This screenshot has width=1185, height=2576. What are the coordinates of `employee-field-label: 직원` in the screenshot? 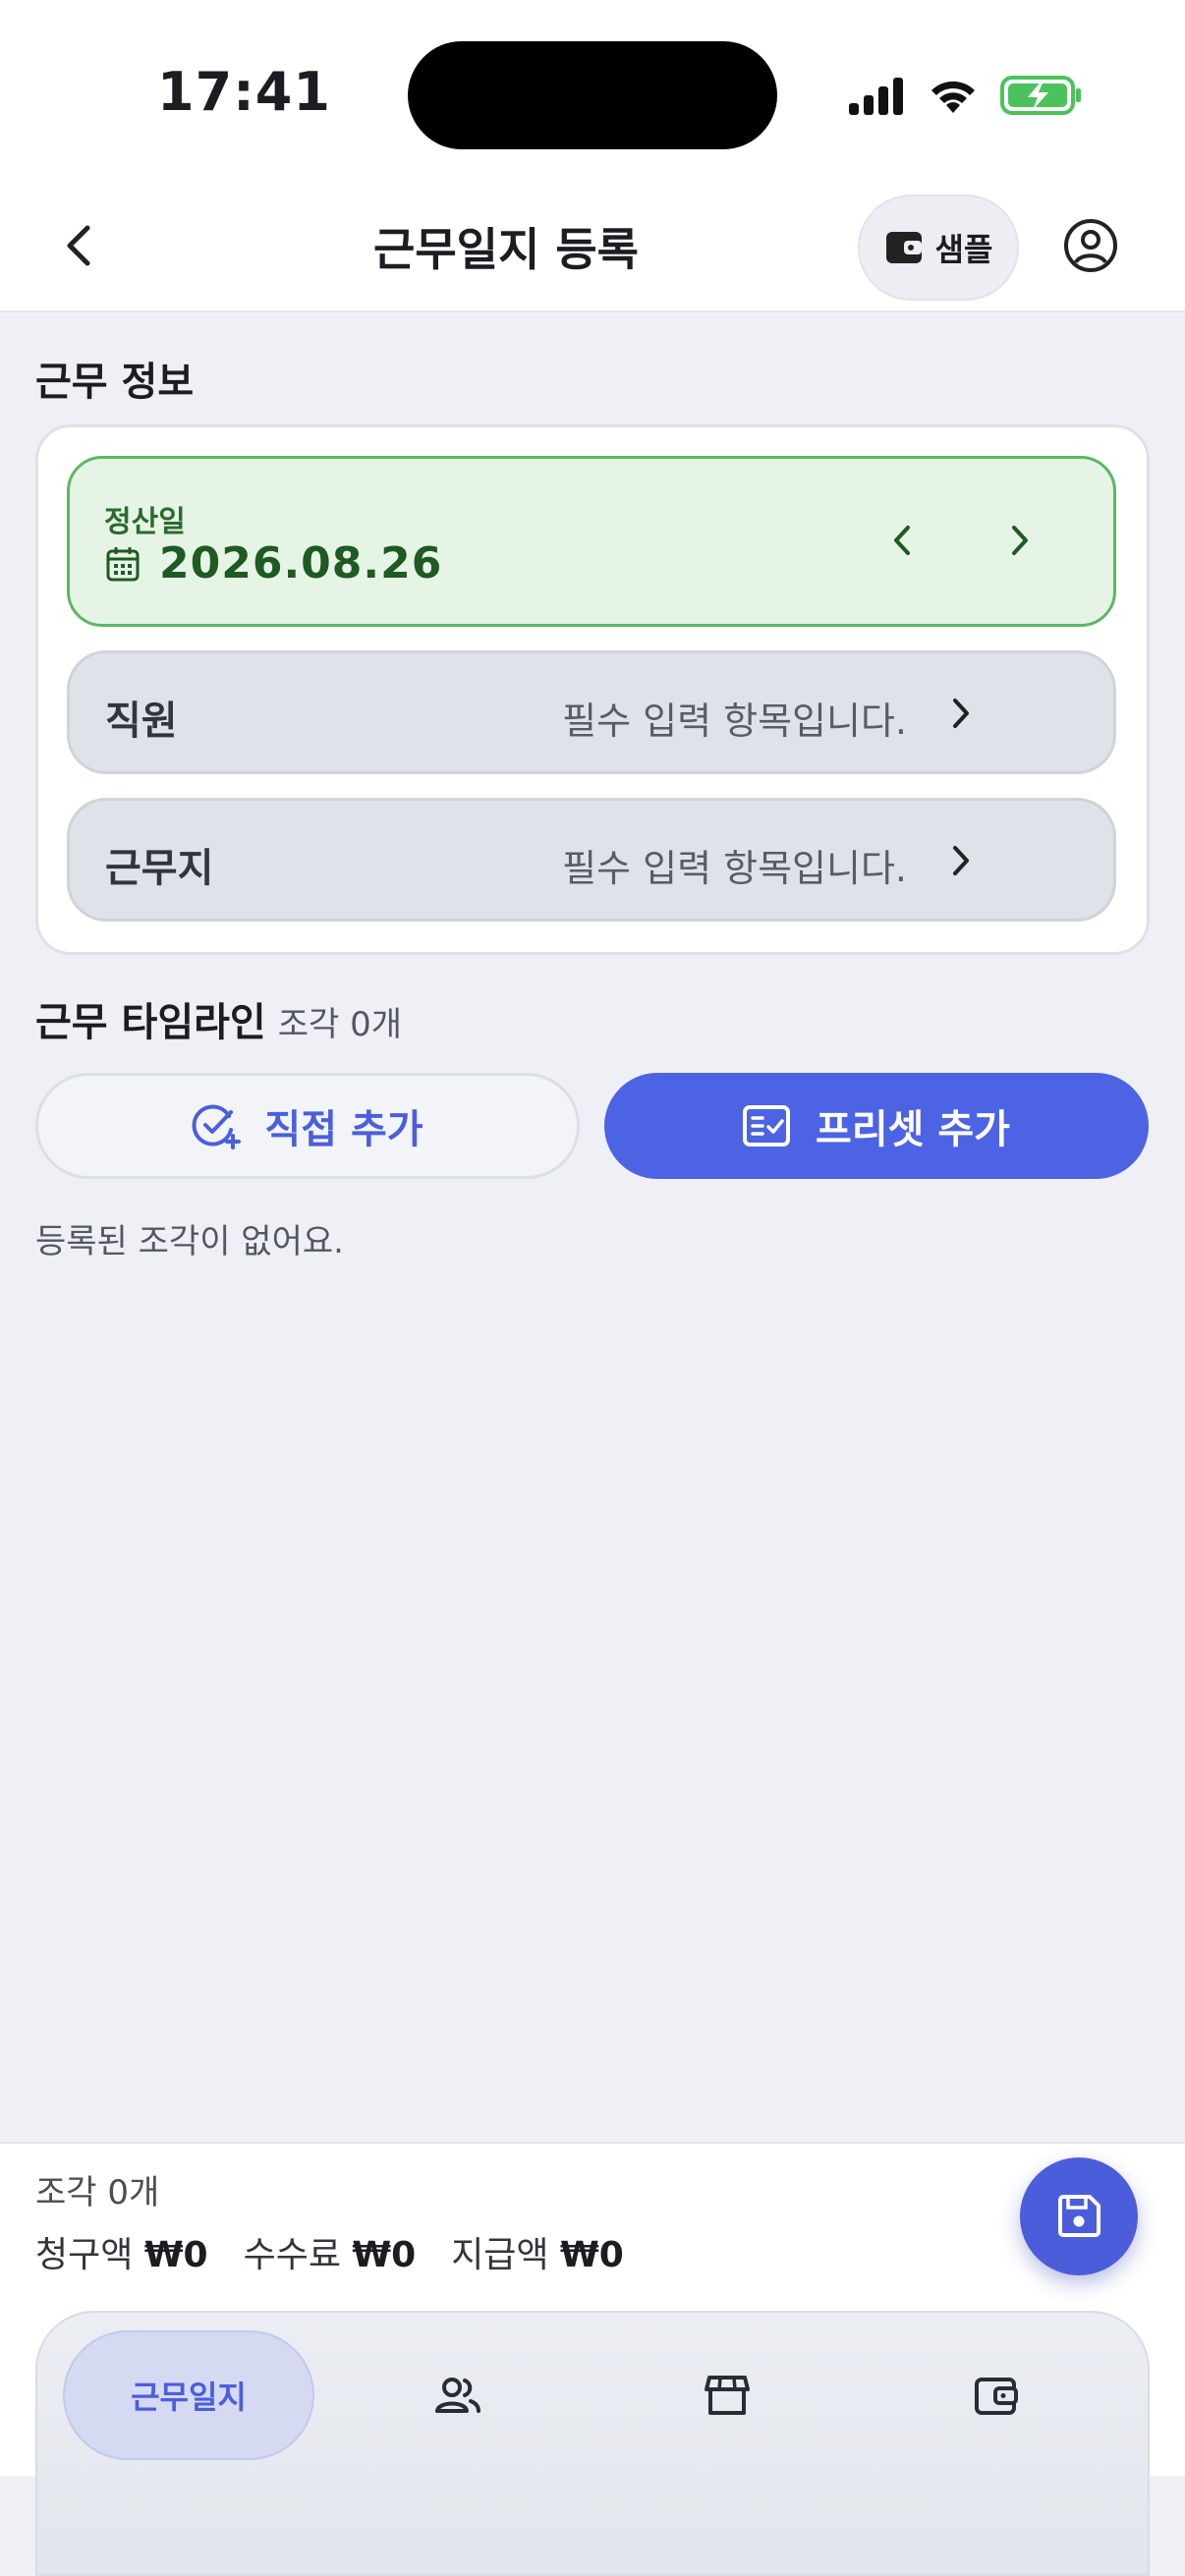 It's located at (141, 721).